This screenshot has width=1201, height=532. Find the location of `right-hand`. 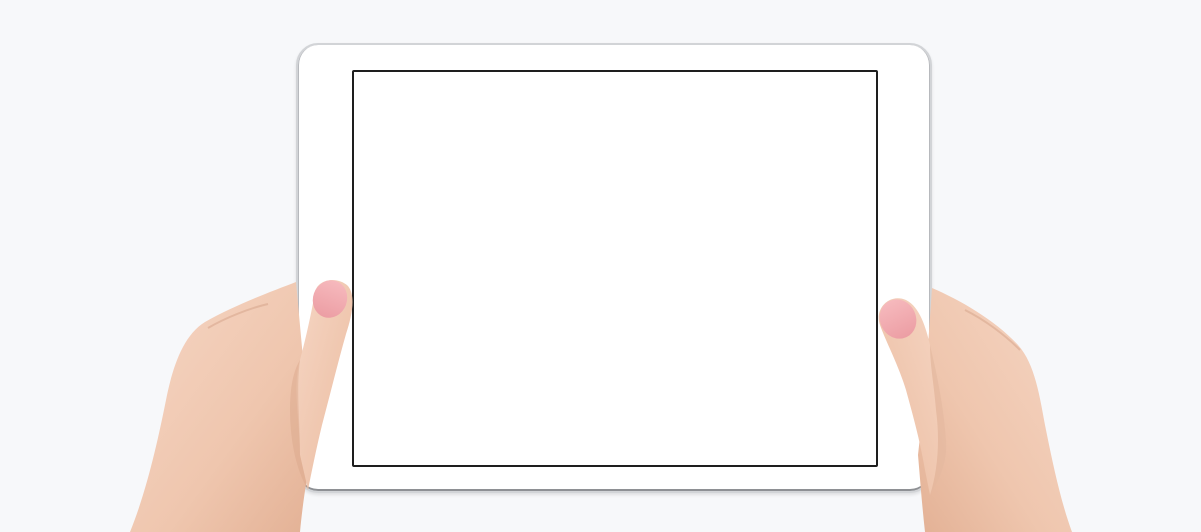

right-hand is located at coordinates (975, 410).